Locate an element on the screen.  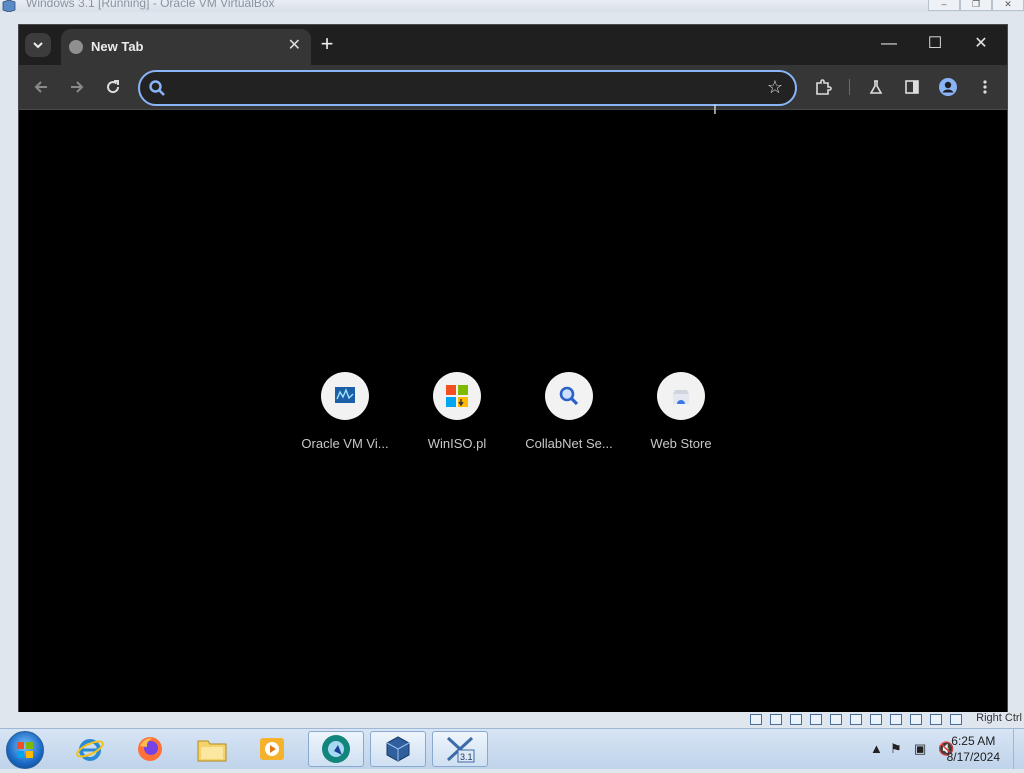
minimize-button: — is located at coordinates (889, 45).